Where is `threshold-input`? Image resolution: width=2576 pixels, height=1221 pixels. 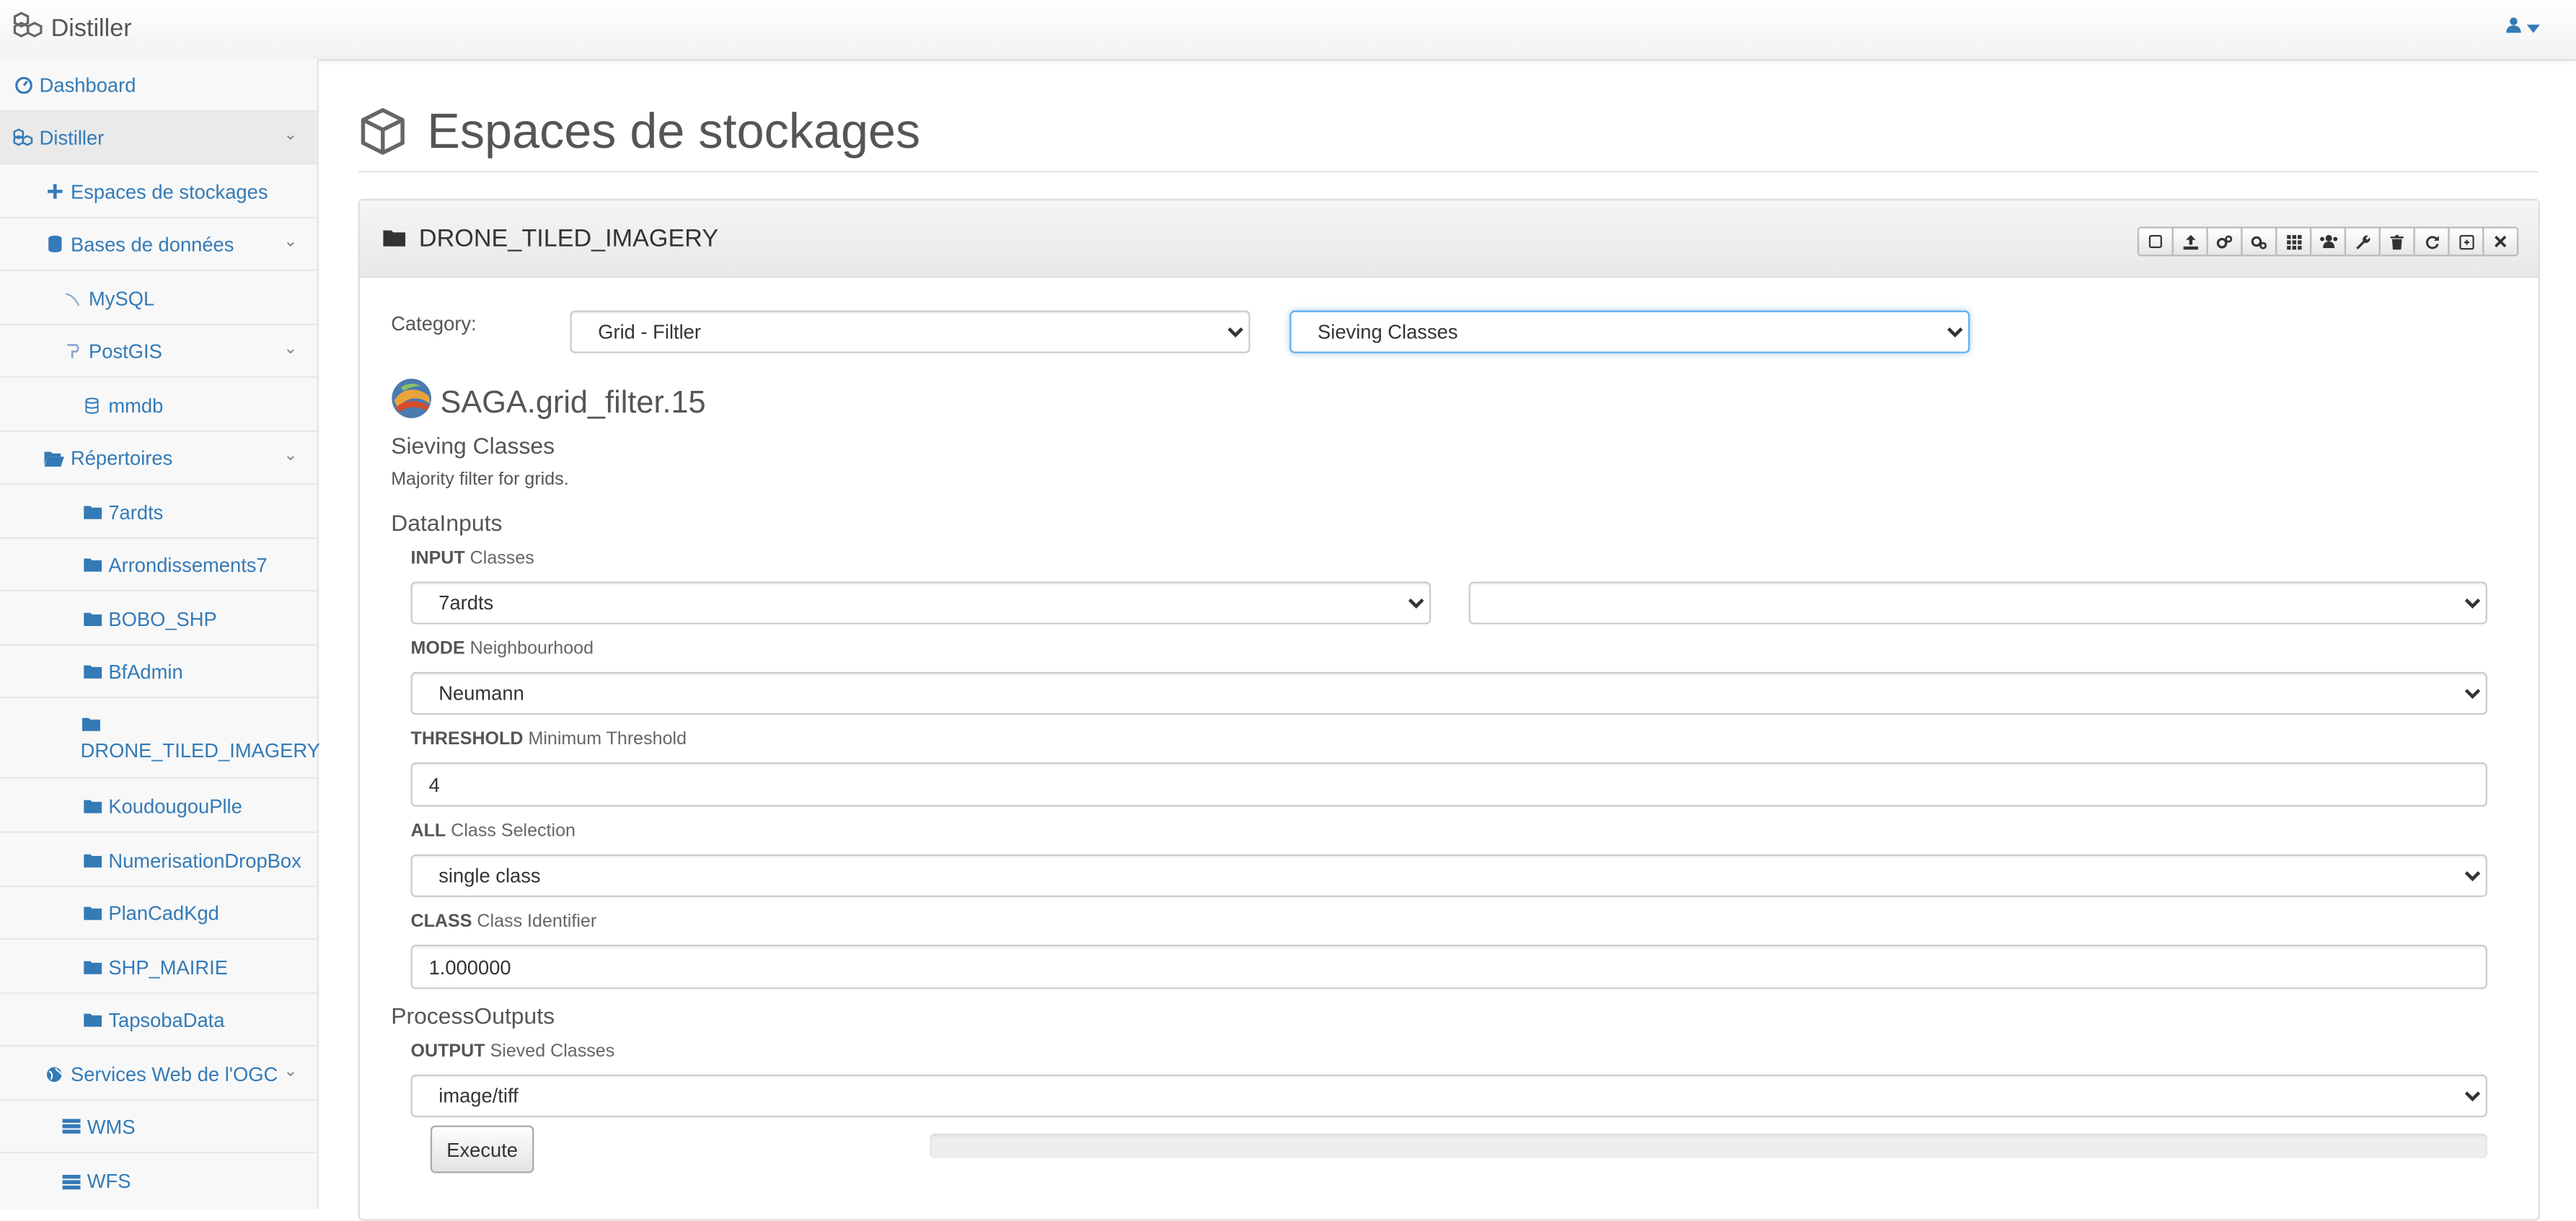
threshold-input is located at coordinates (1449, 784).